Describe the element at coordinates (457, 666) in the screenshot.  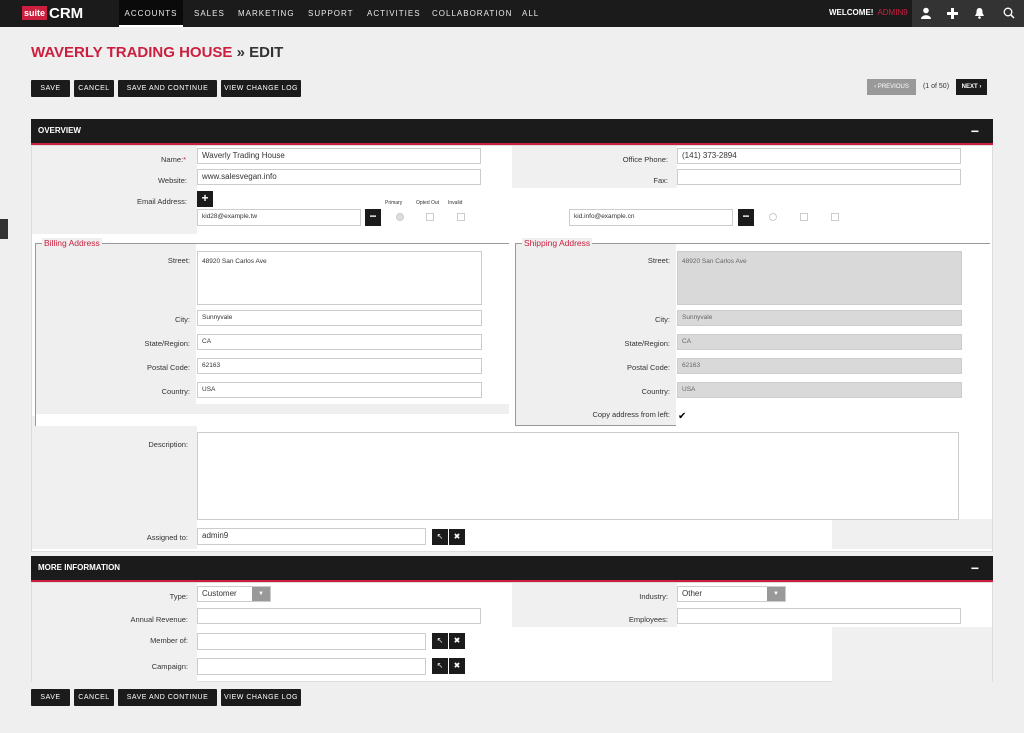
I see `clear-campaign-icon: ✖` at that location.